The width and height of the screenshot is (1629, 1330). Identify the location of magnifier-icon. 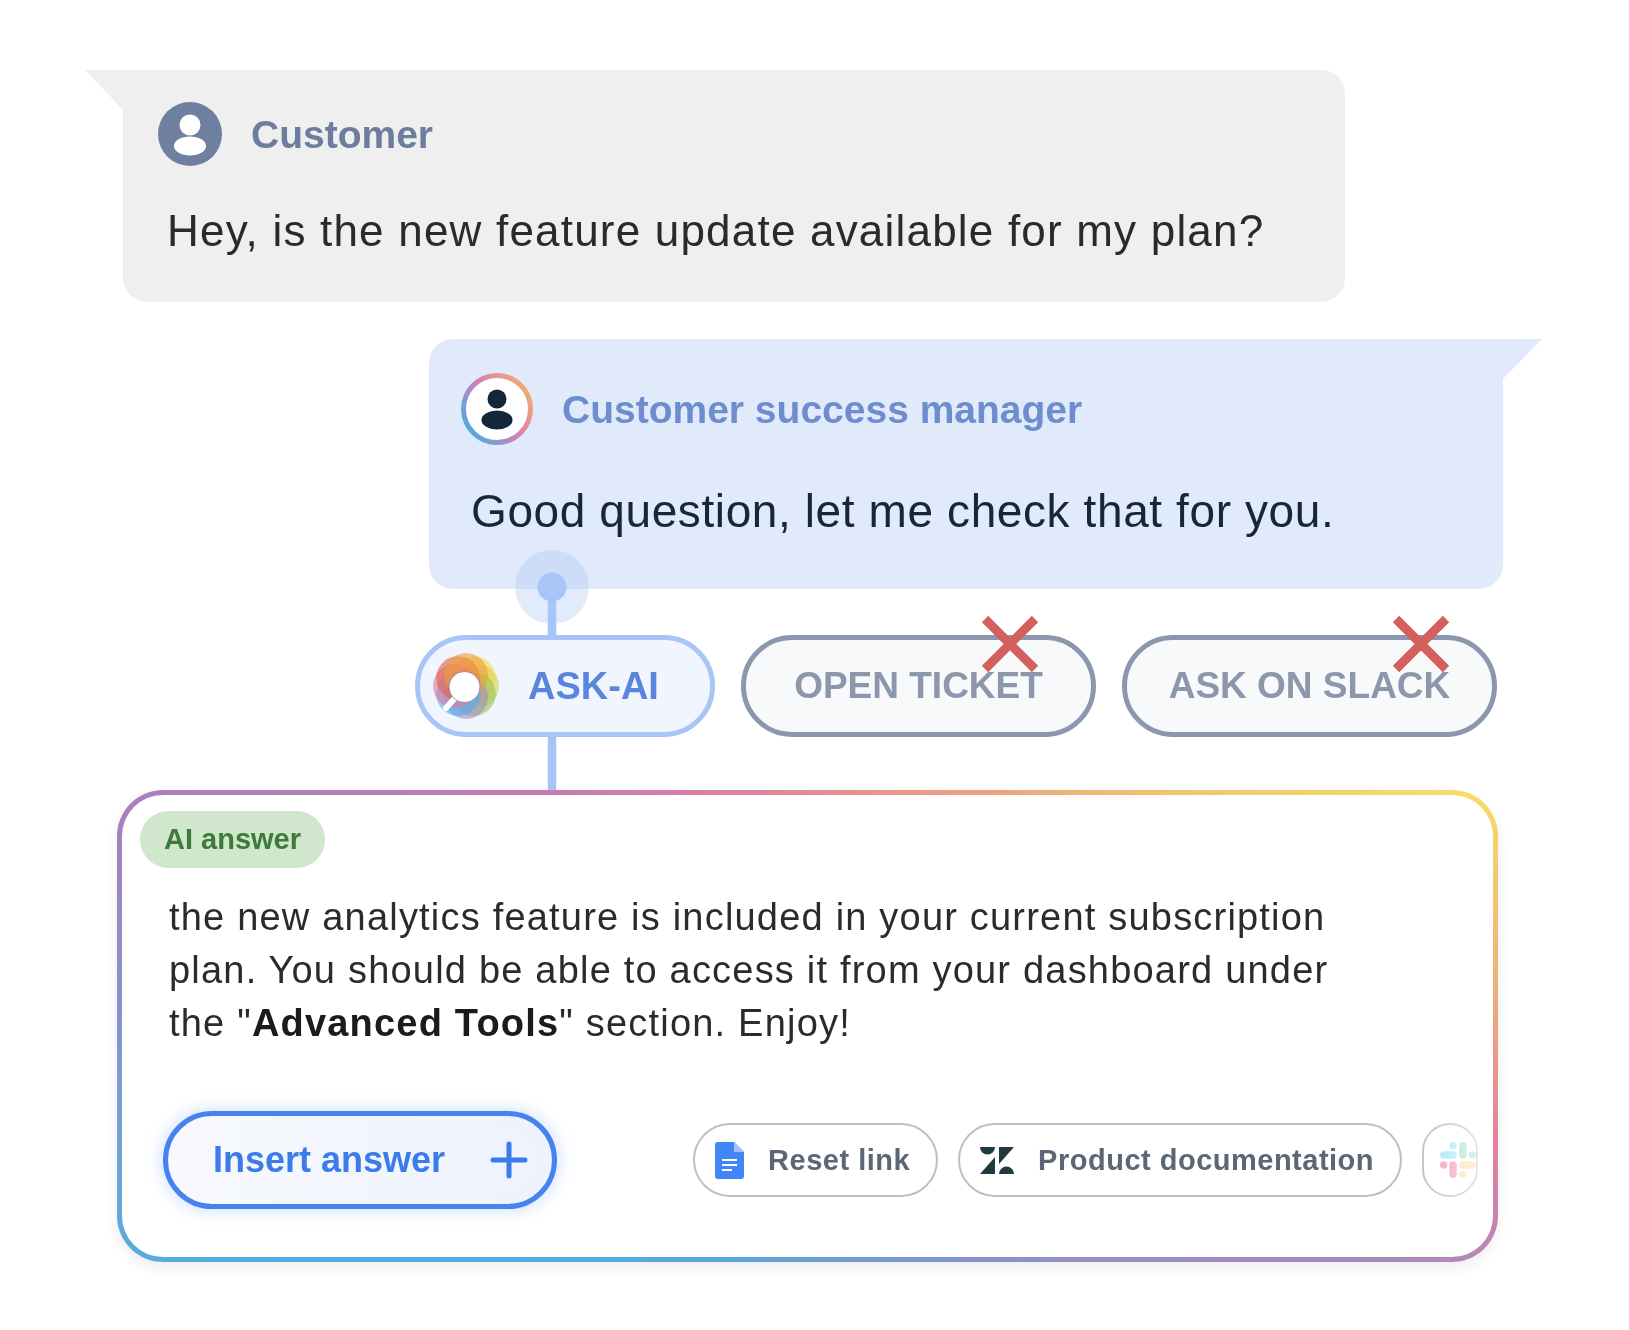
(466, 686).